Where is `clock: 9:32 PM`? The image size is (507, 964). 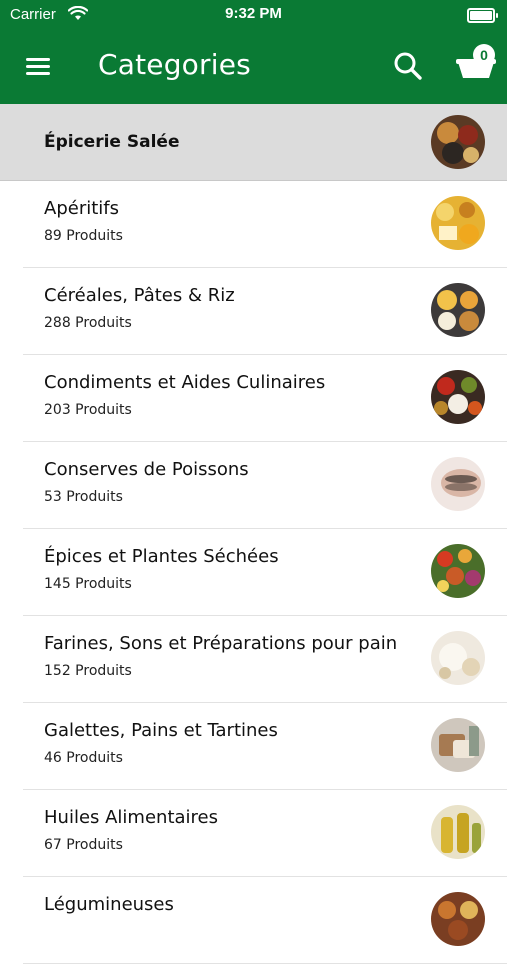 clock: 9:32 PM is located at coordinates (253, 13).